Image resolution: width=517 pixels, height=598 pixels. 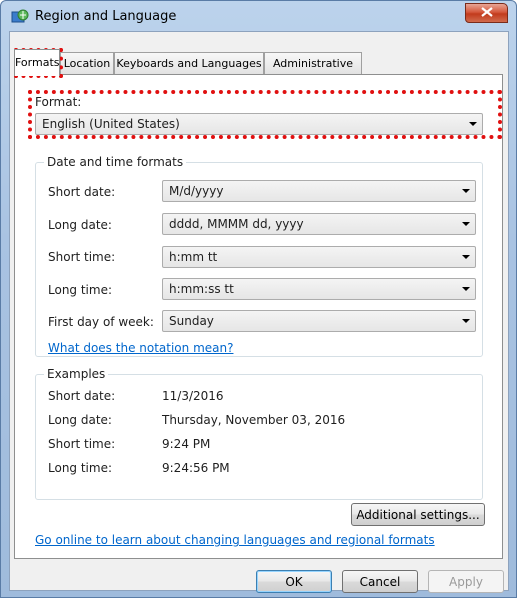 What do you see at coordinates (380, 581) in the screenshot?
I see `cancel-button: Cancel` at bounding box center [380, 581].